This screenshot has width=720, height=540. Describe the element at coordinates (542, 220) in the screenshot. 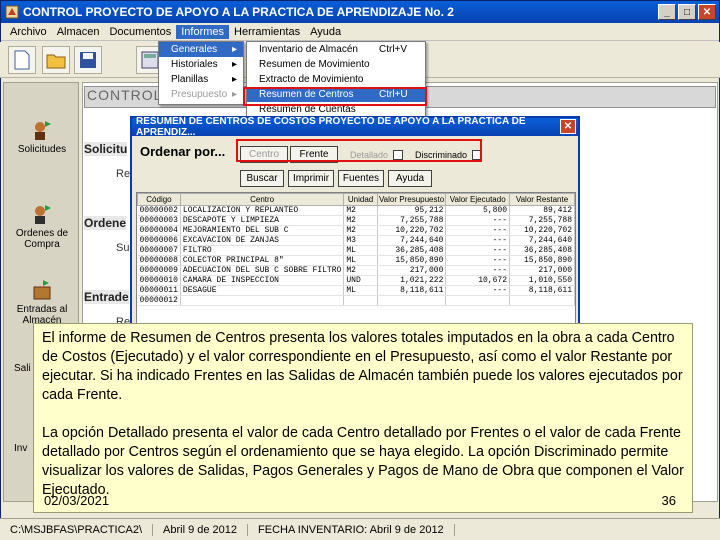

I see `table-cell: 7,255,788` at that location.